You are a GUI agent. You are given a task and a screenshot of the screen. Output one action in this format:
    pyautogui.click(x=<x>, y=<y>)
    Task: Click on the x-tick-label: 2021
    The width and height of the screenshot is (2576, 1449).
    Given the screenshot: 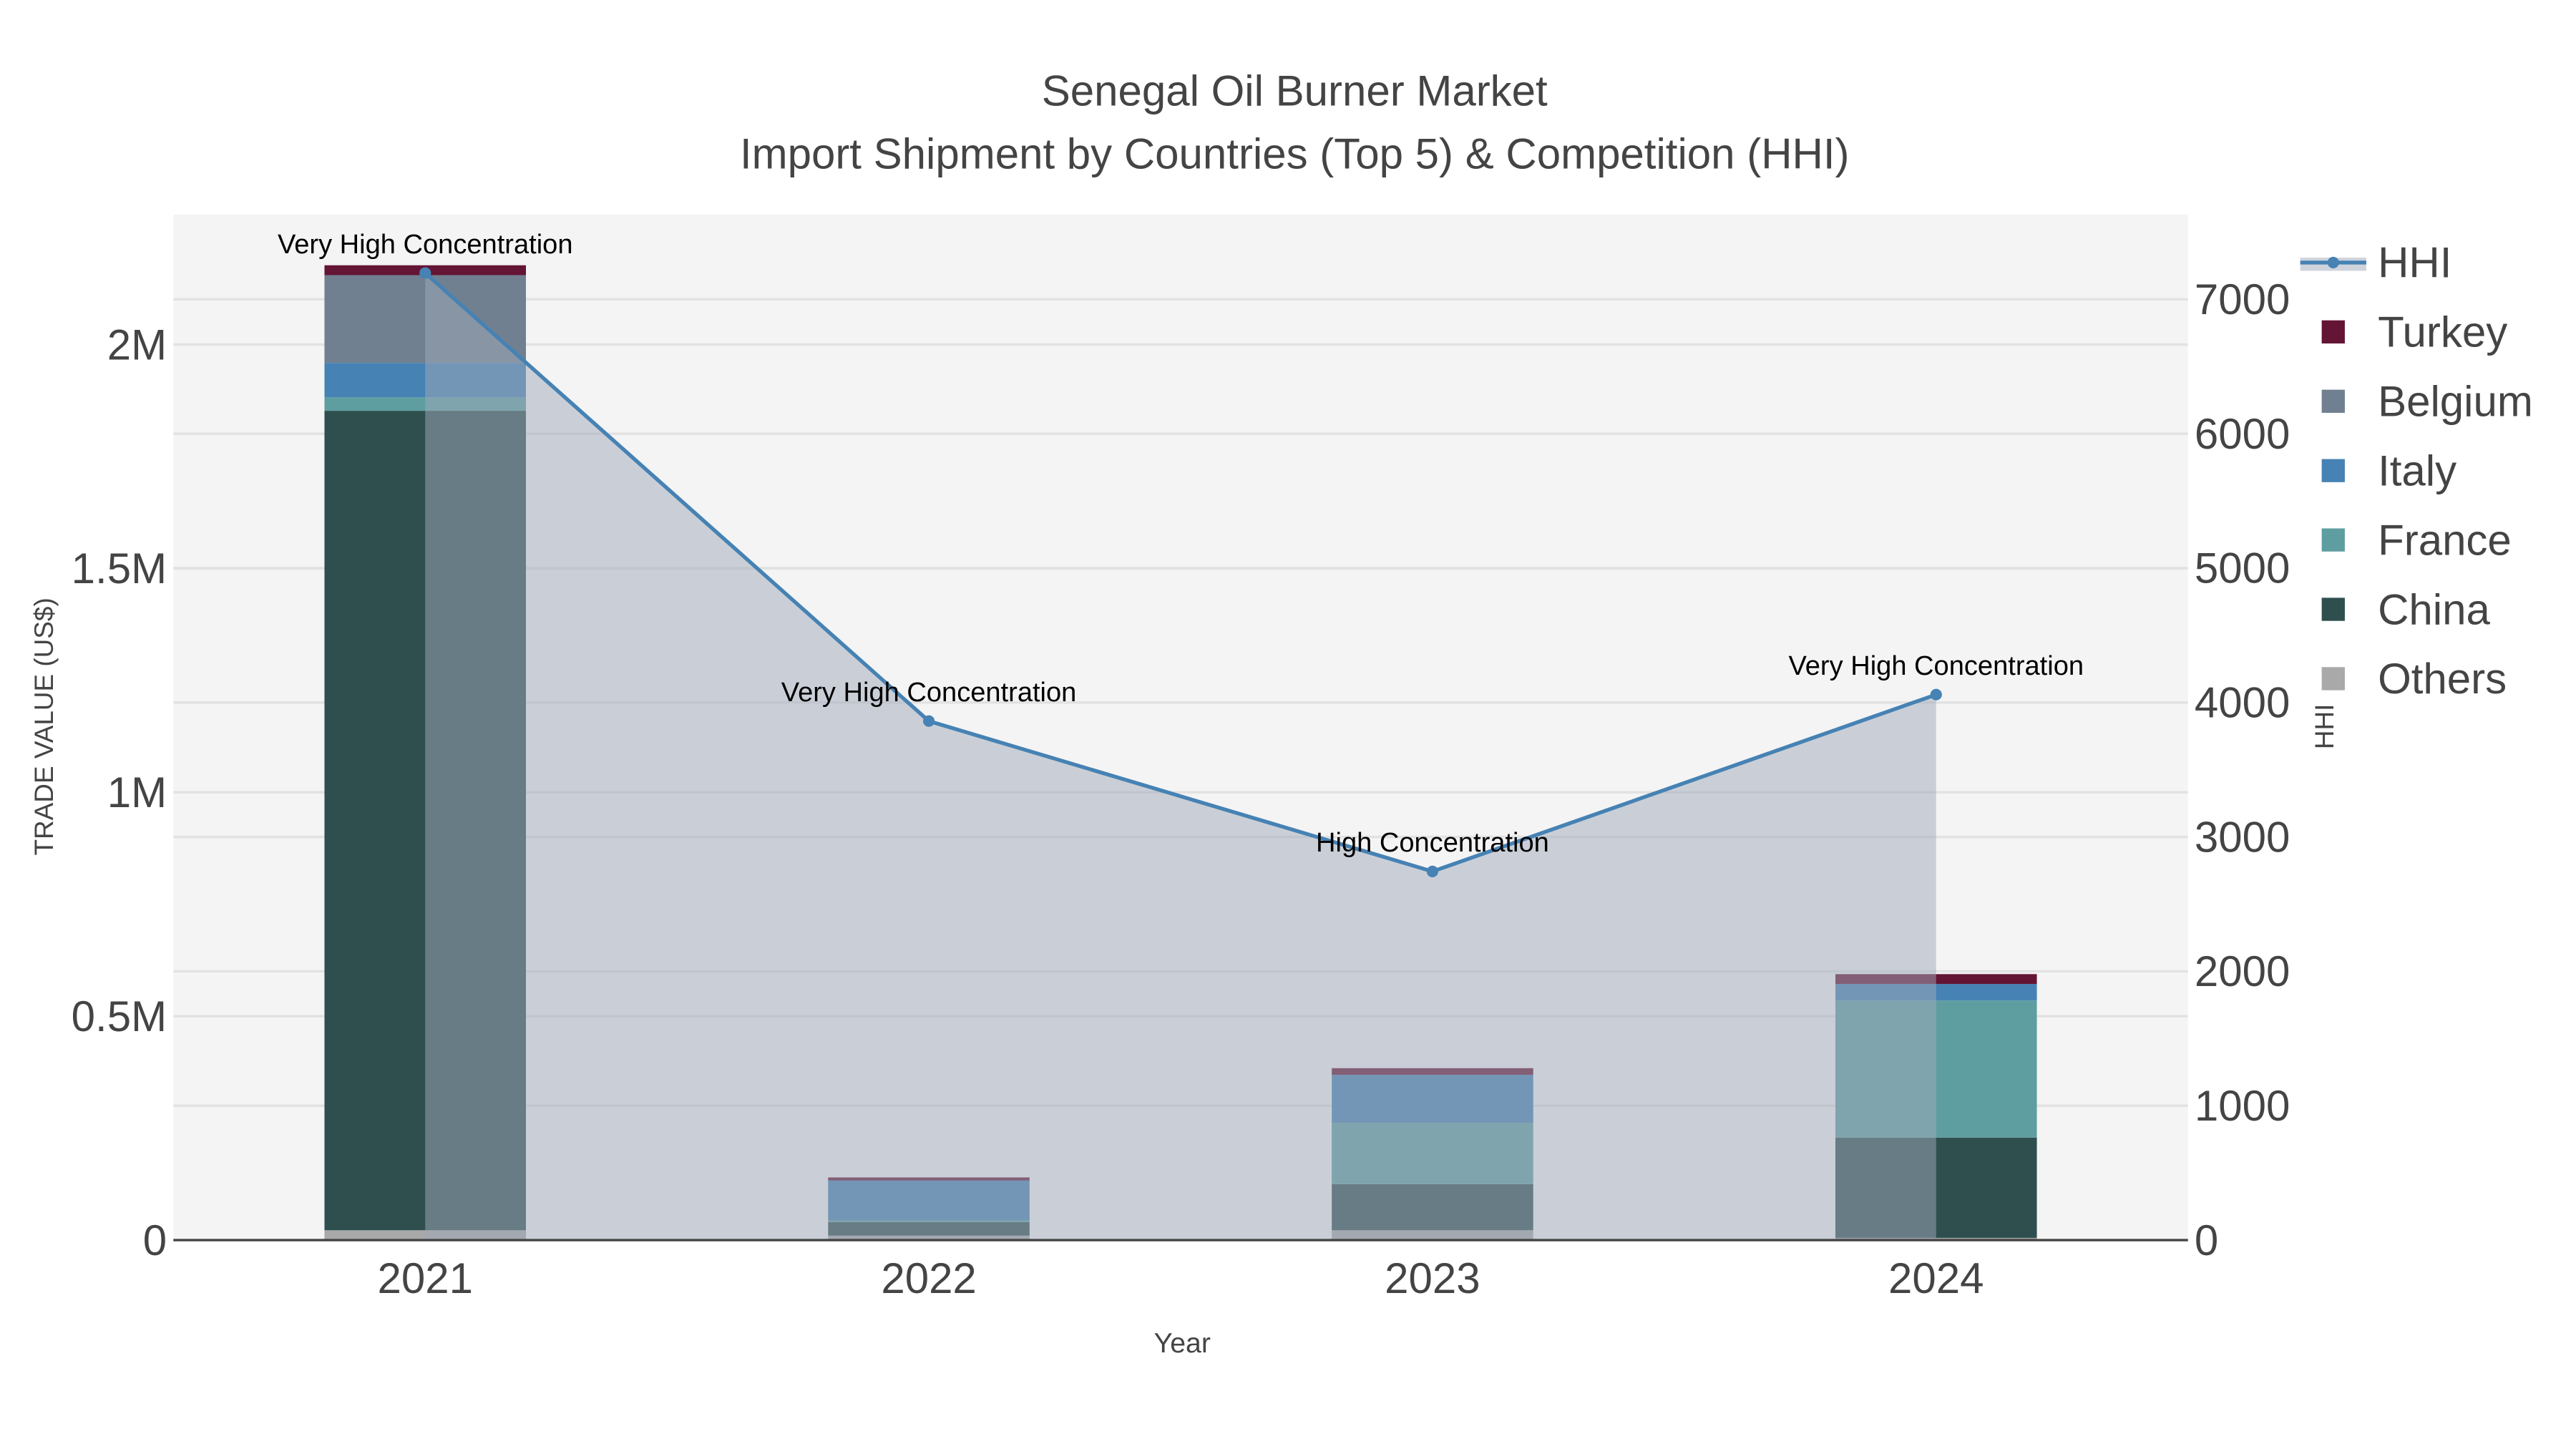 What is the action you would take?
    pyautogui.click(x=425, y=1278)
    